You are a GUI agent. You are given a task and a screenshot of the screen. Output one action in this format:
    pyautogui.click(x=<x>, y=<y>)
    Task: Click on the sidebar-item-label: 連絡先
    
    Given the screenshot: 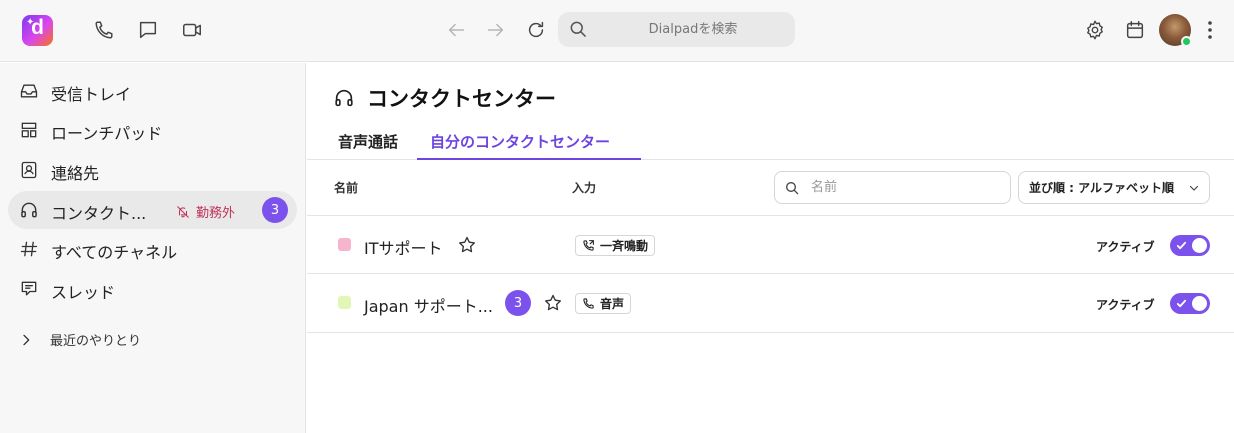 What is the action you would take?
    pyautogui.click(x=75, y=173)
    